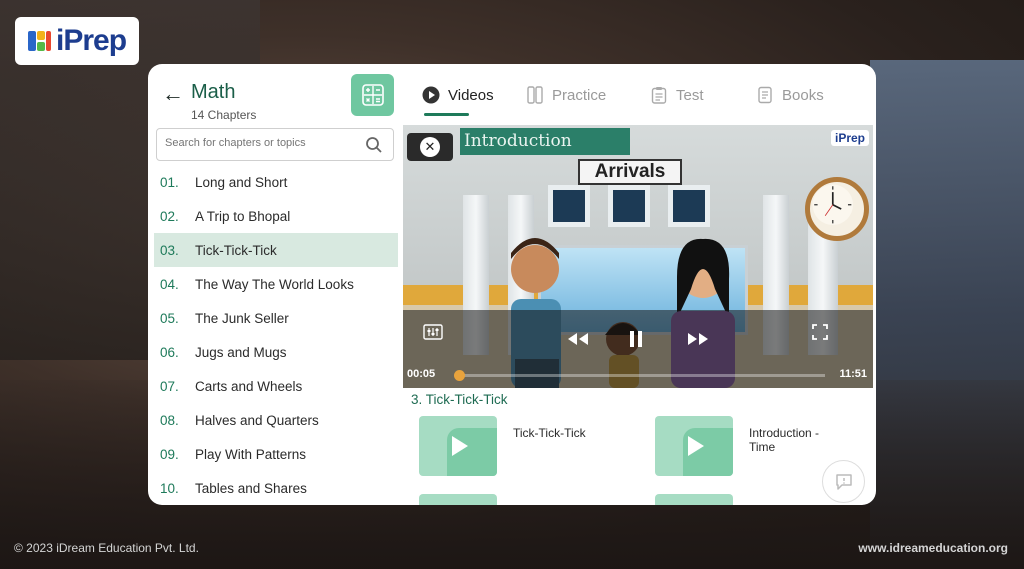 The image size is (1024, 569). What do you see at coordinates (374, 145) in the screenshot?
I see `search-icon` at bounding box center [374, 145].